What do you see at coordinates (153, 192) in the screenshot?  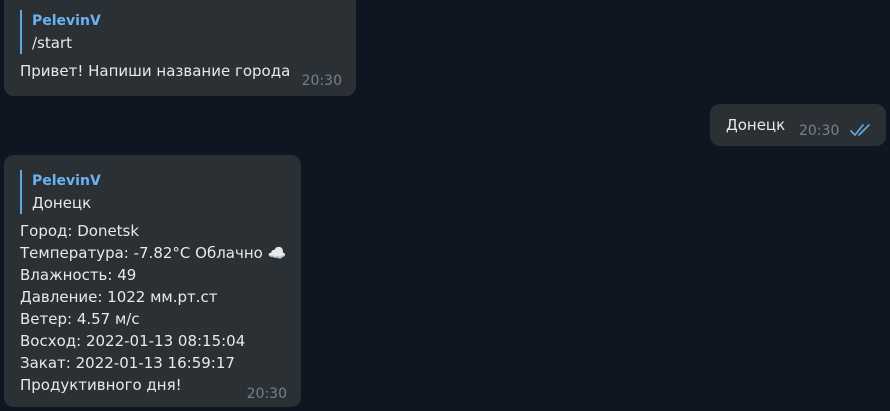 I see `reply-quote: PelevinV Донецк` at bounding box center [153, 192].